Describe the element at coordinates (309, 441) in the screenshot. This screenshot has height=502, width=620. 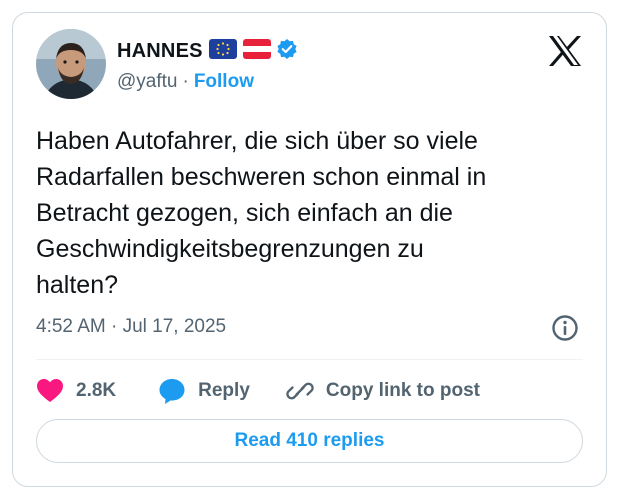
I see `read-replies-button: Read 410 replies` at that location.